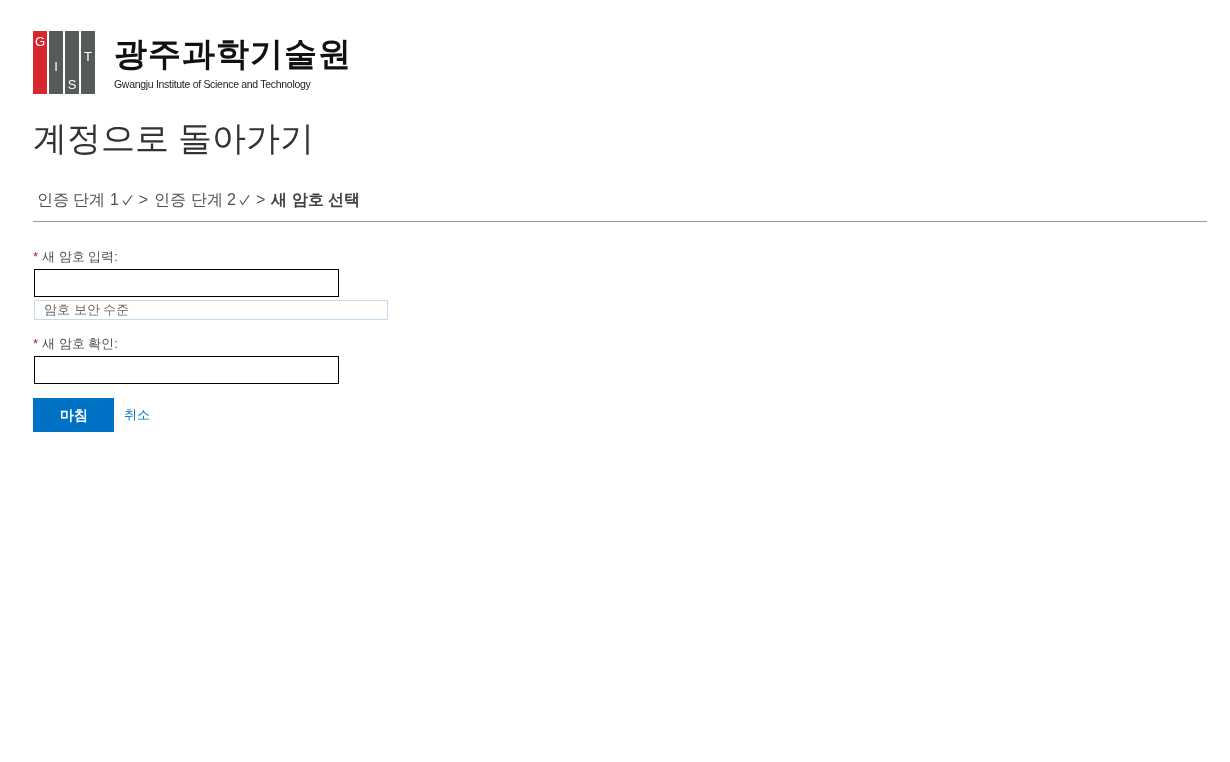 The height and width of the screenshot is (762, 1230). Describe the element at coordinates (72, 62) in the screenshot. I see `logo-bar: S` at that location.